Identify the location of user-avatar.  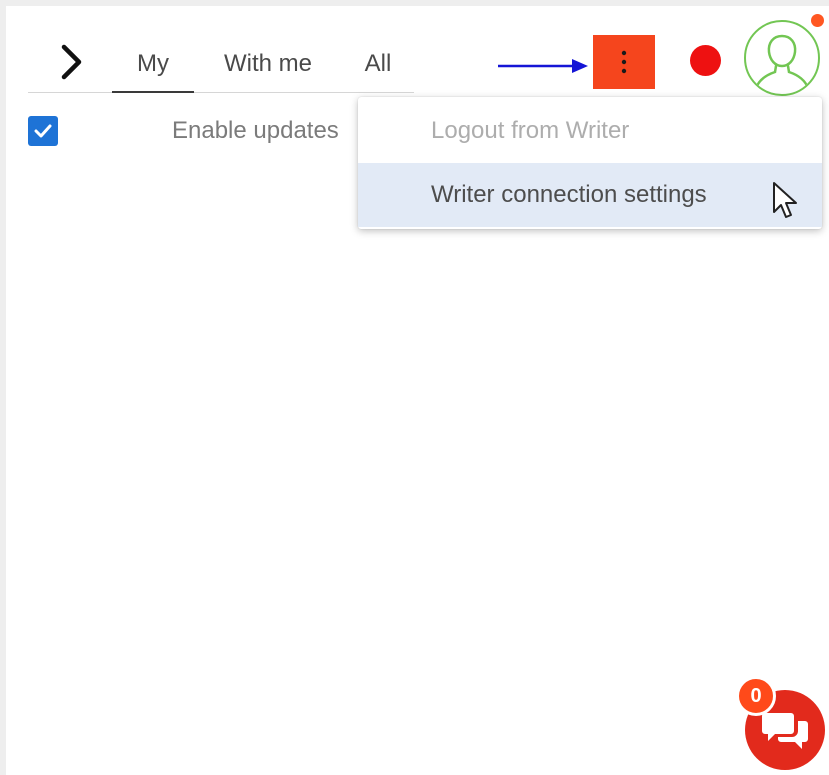
(782, 58).